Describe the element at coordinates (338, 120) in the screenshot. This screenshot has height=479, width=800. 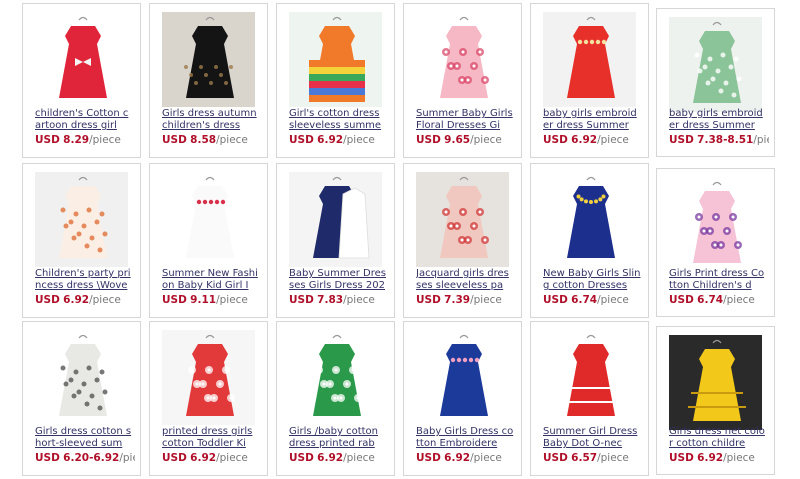
I see `product-title: Girl's cotton dress sleeveless summe` at that location.